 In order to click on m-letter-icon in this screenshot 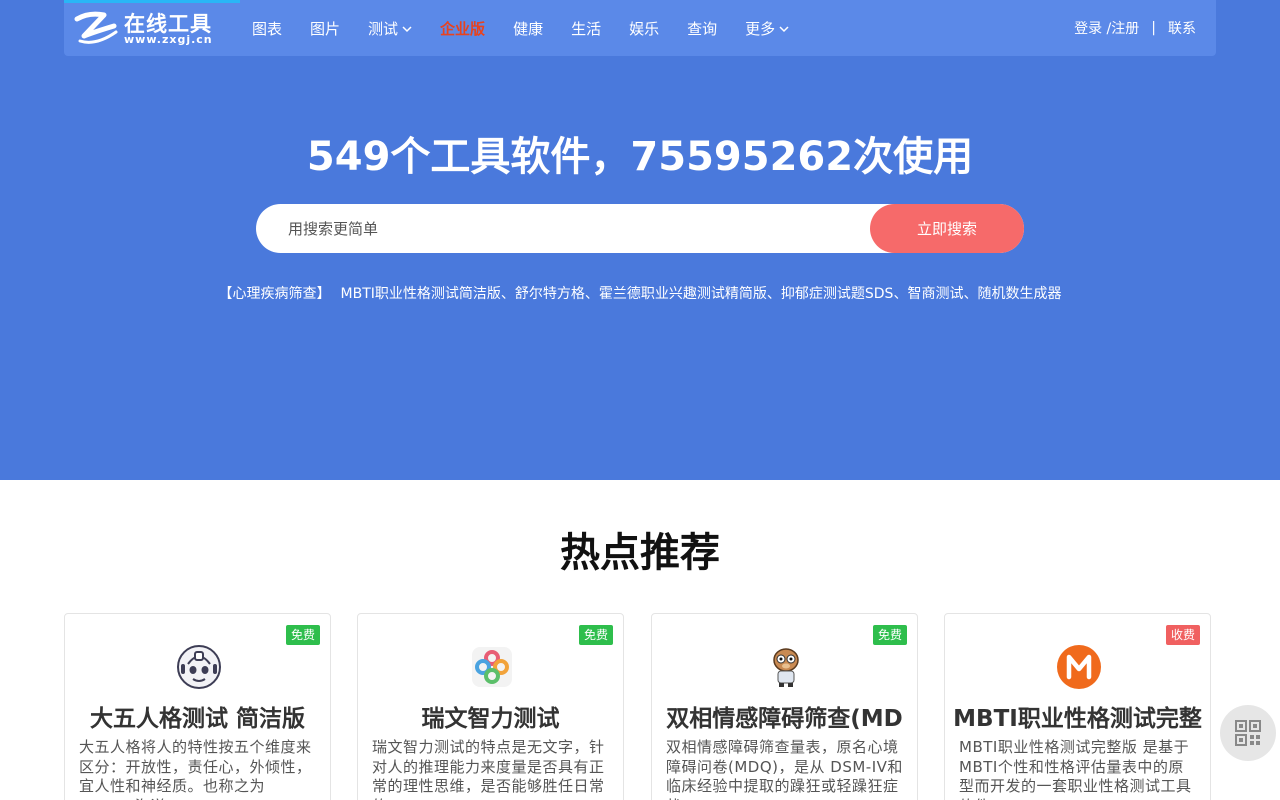, I will do `click(1079, 667)`.